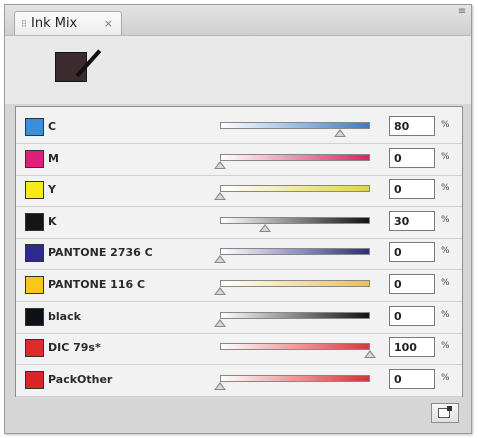 The image size is (478, 438). I want to click on tab-ink-mix: ⁝⁝ Ink Mix ×, so click(68, 23).